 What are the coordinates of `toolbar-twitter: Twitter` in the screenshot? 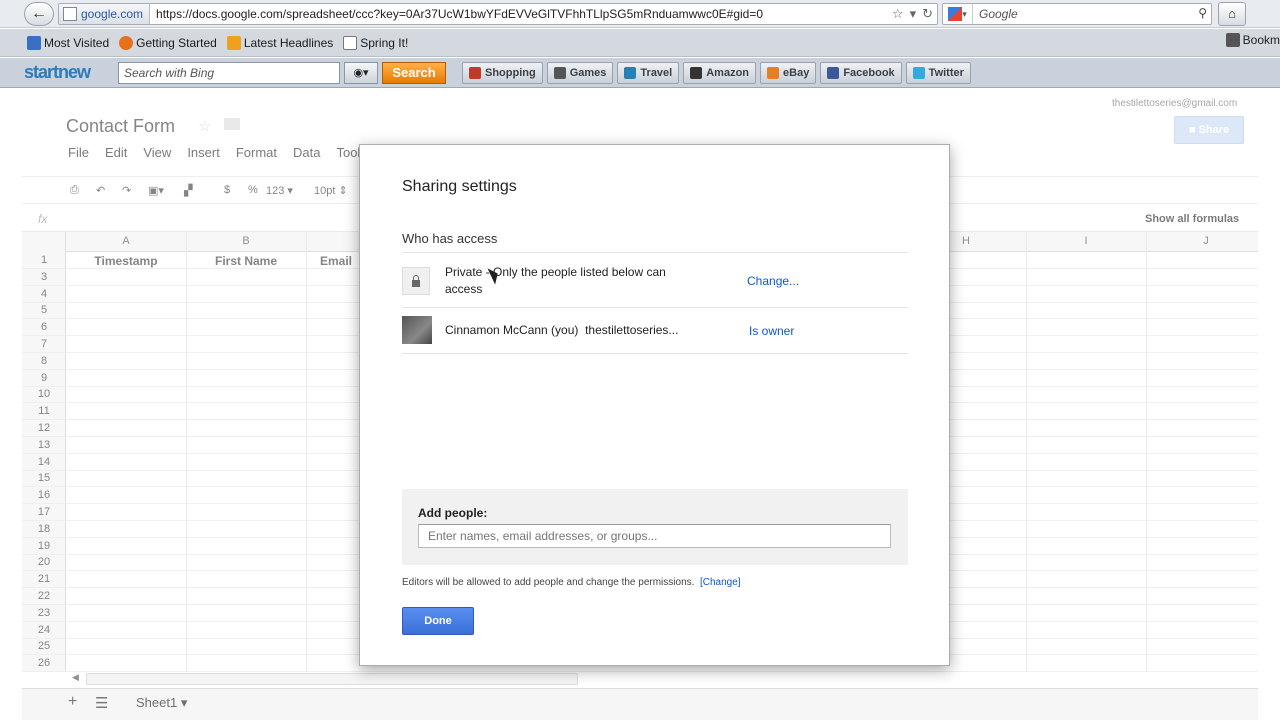 It's located at (938, 72).